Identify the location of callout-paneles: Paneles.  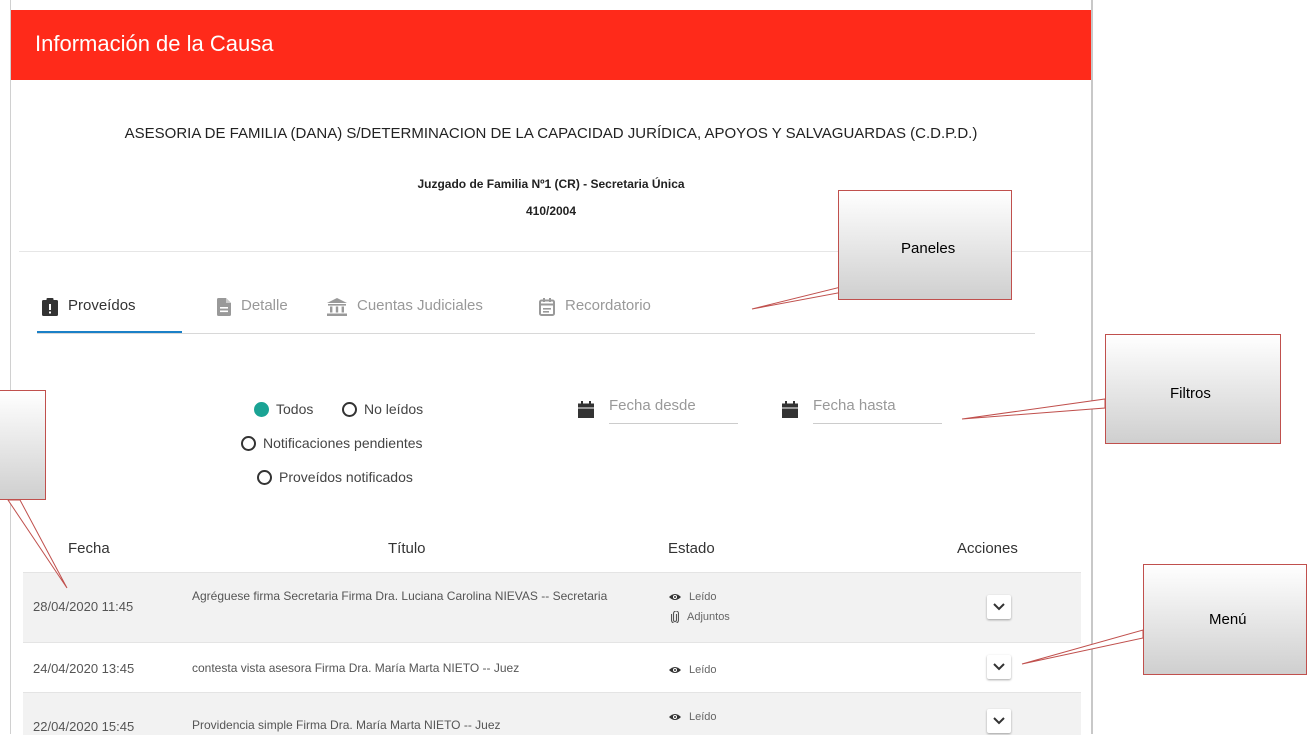
(925, 245).